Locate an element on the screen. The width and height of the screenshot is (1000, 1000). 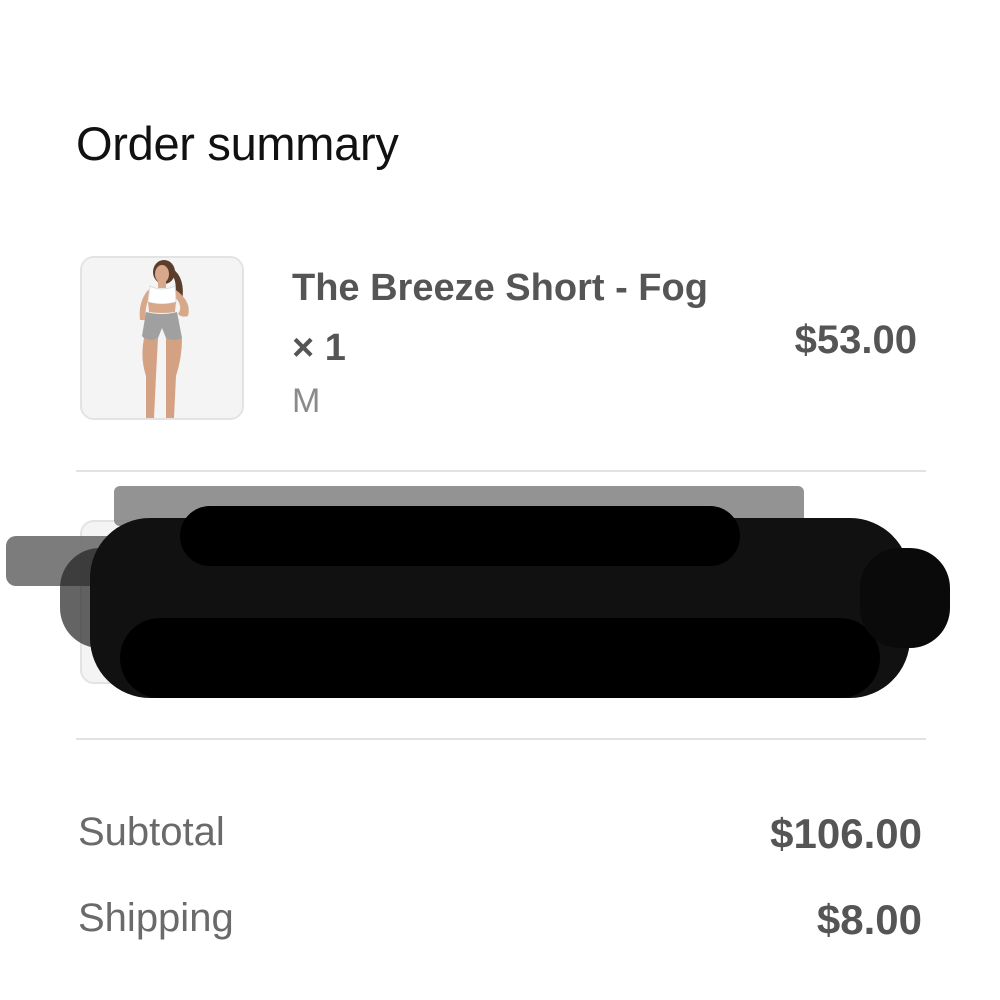
product-photo-icon is located at coordinates (162, 338).